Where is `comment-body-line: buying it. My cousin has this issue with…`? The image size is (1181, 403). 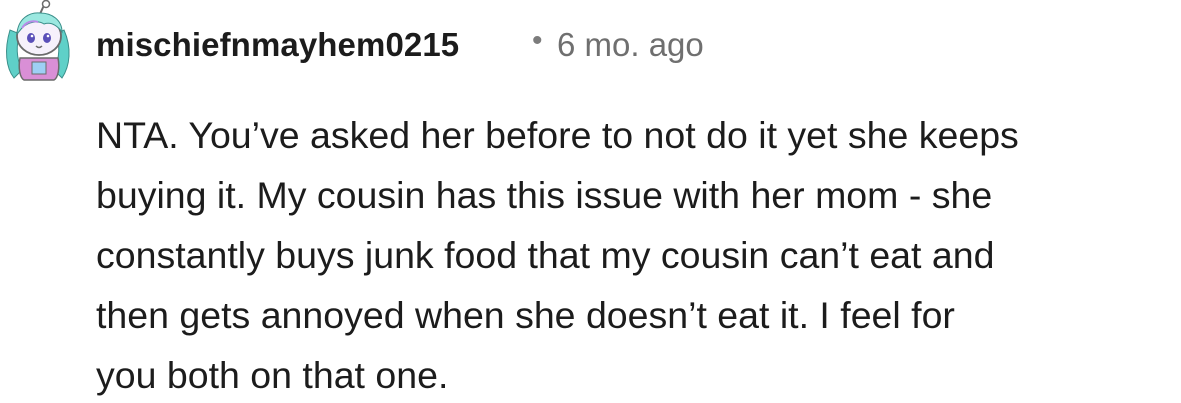
comment-body-line: buying it. My cousin has this issue with… is located at coordinates (544, 195).